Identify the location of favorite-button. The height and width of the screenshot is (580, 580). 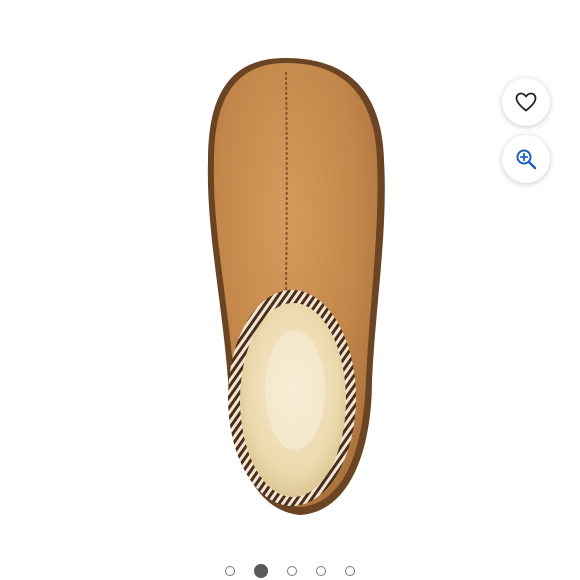
(526, 102).